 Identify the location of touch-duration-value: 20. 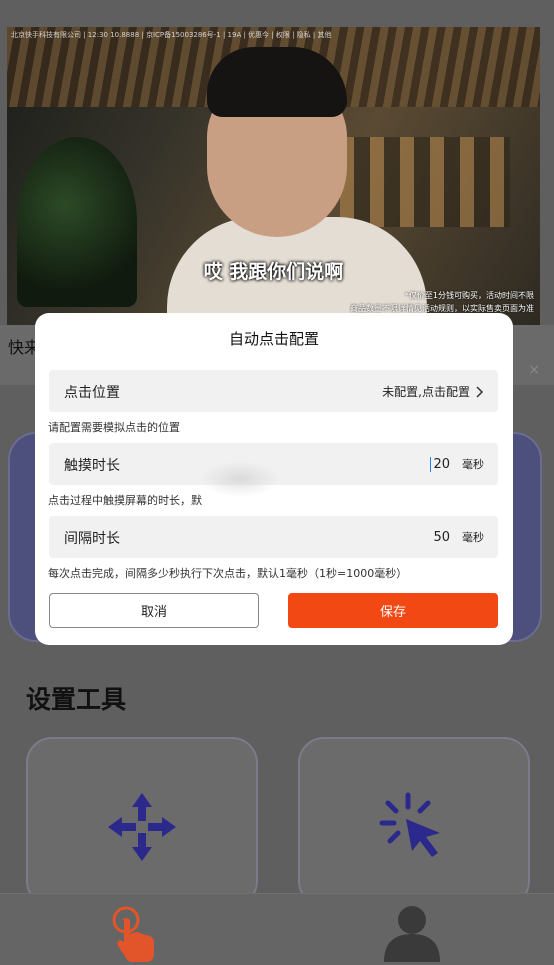
(441, 464).